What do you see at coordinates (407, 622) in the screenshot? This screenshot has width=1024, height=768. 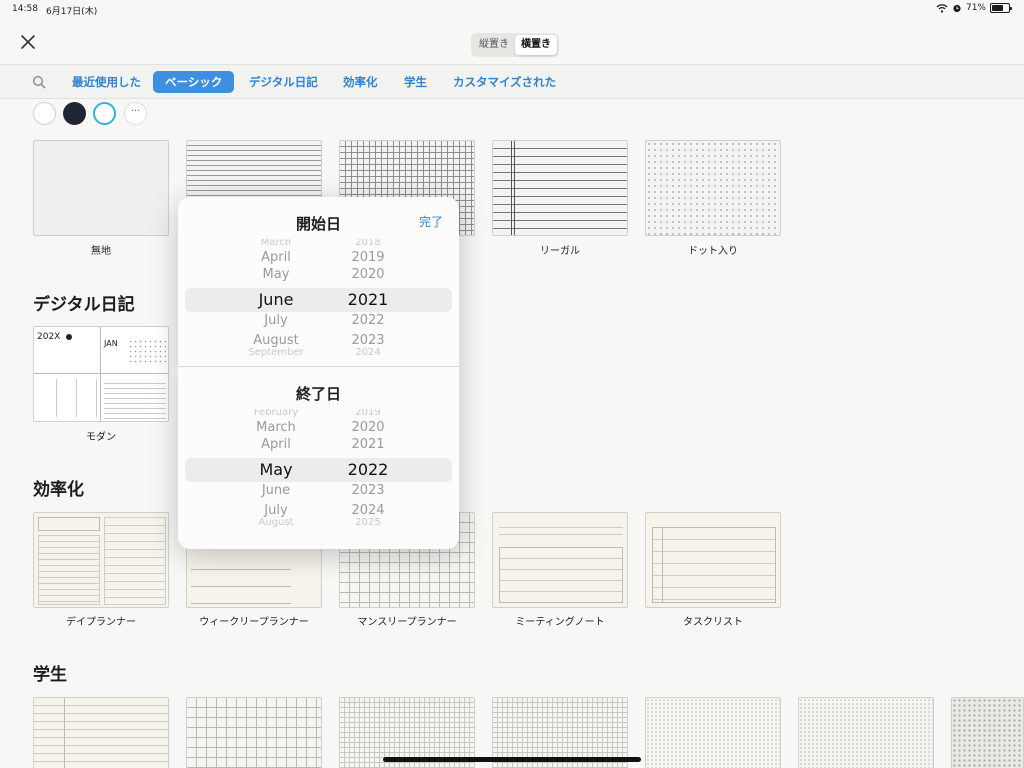 I see `template-monthly-planner-label: マンスリープランナー` at bounding box center [407, 622].